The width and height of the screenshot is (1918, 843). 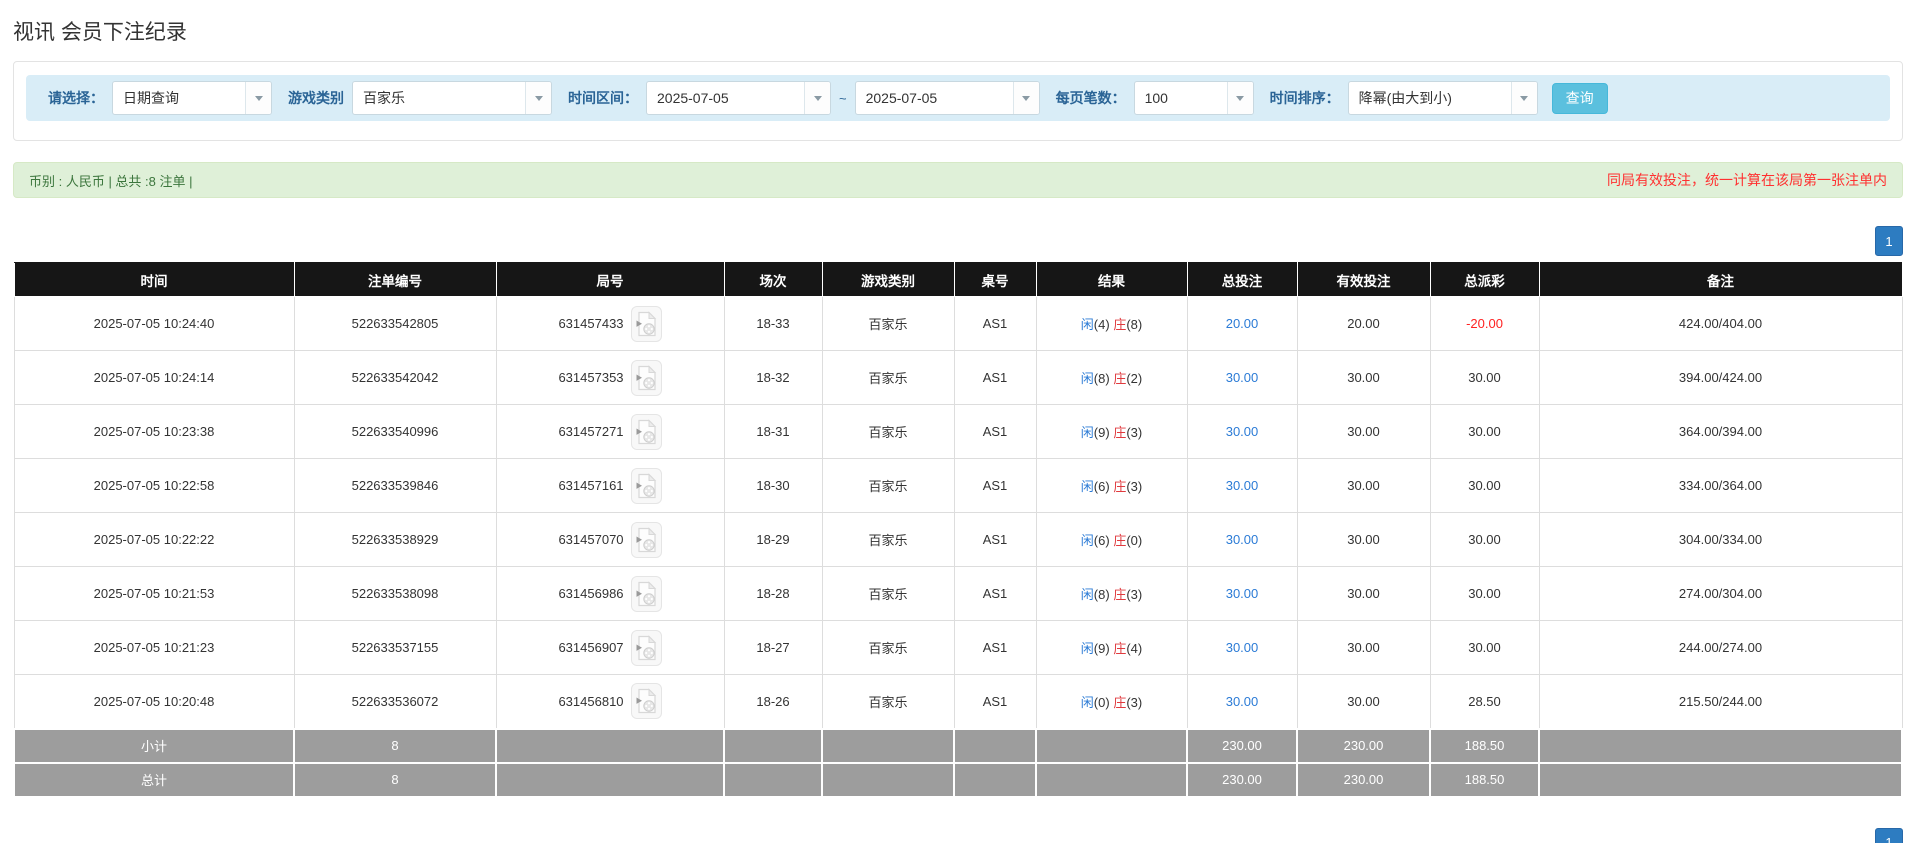 I want to click on col-game-type: 游戏类别, so click(x=888, y=279).